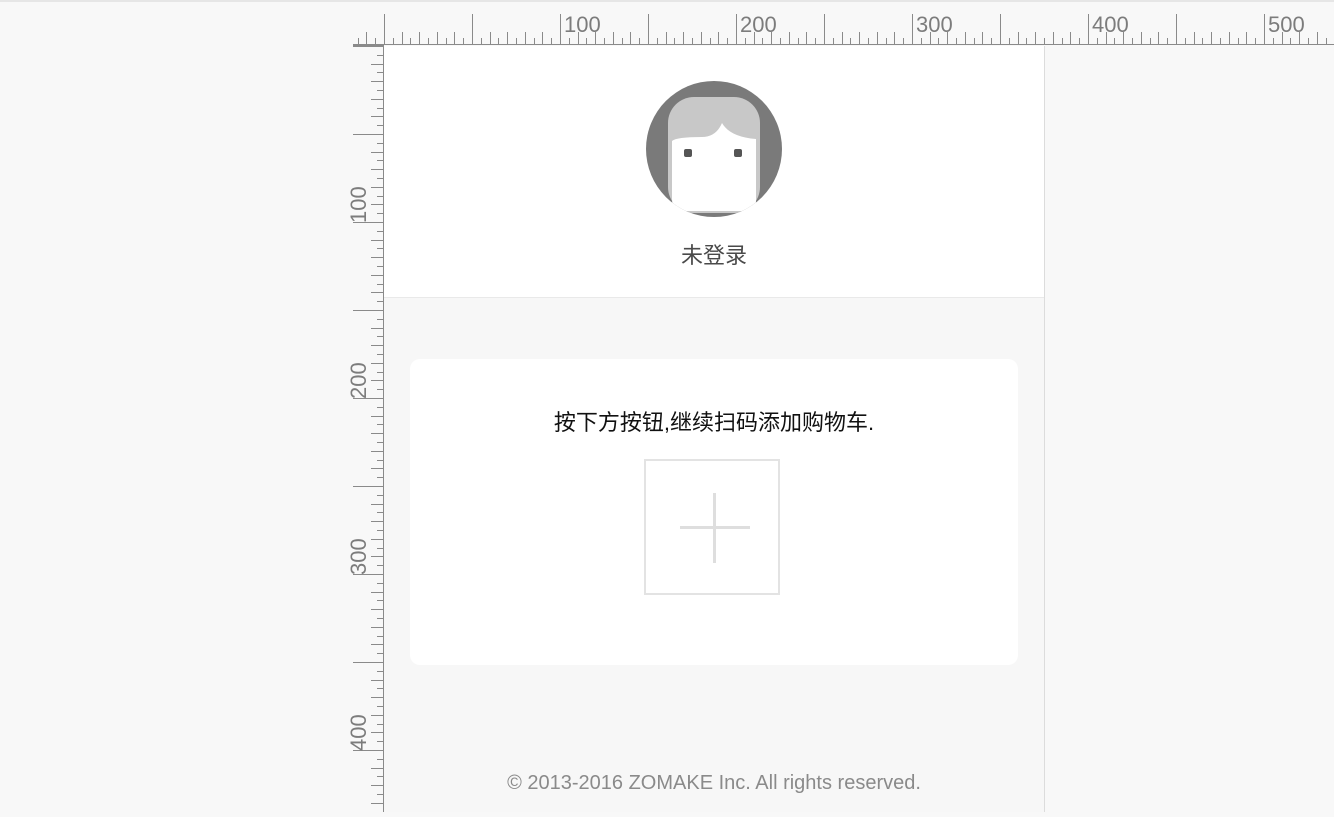 The image size is (1334, 817). Describe the element at coordinates (1286, 24) in the screenshot. I see `ruler-label-500: 500` at that location.